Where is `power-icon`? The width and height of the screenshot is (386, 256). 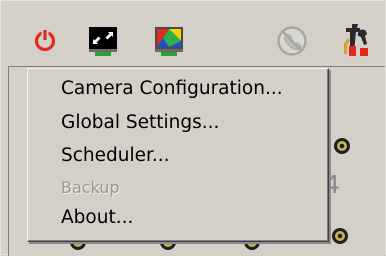
power-icon is located at coordinates (45, 40).